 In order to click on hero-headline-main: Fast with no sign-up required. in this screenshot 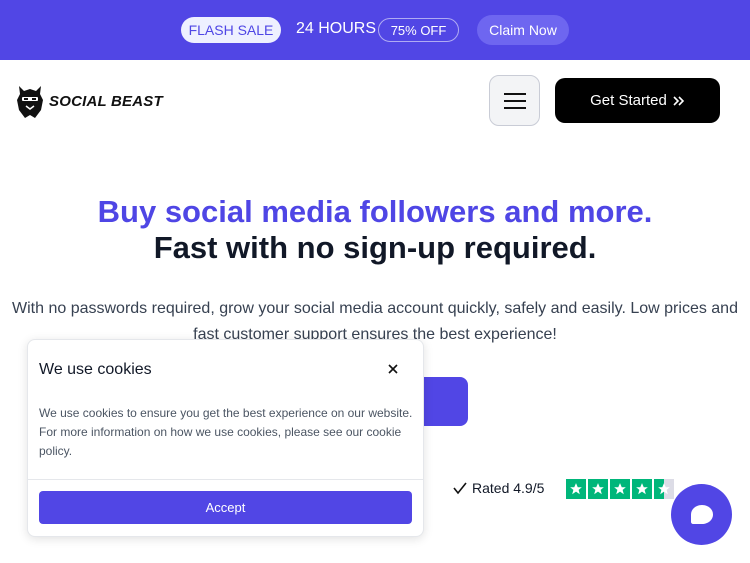, I will do `click(375, 247)`.